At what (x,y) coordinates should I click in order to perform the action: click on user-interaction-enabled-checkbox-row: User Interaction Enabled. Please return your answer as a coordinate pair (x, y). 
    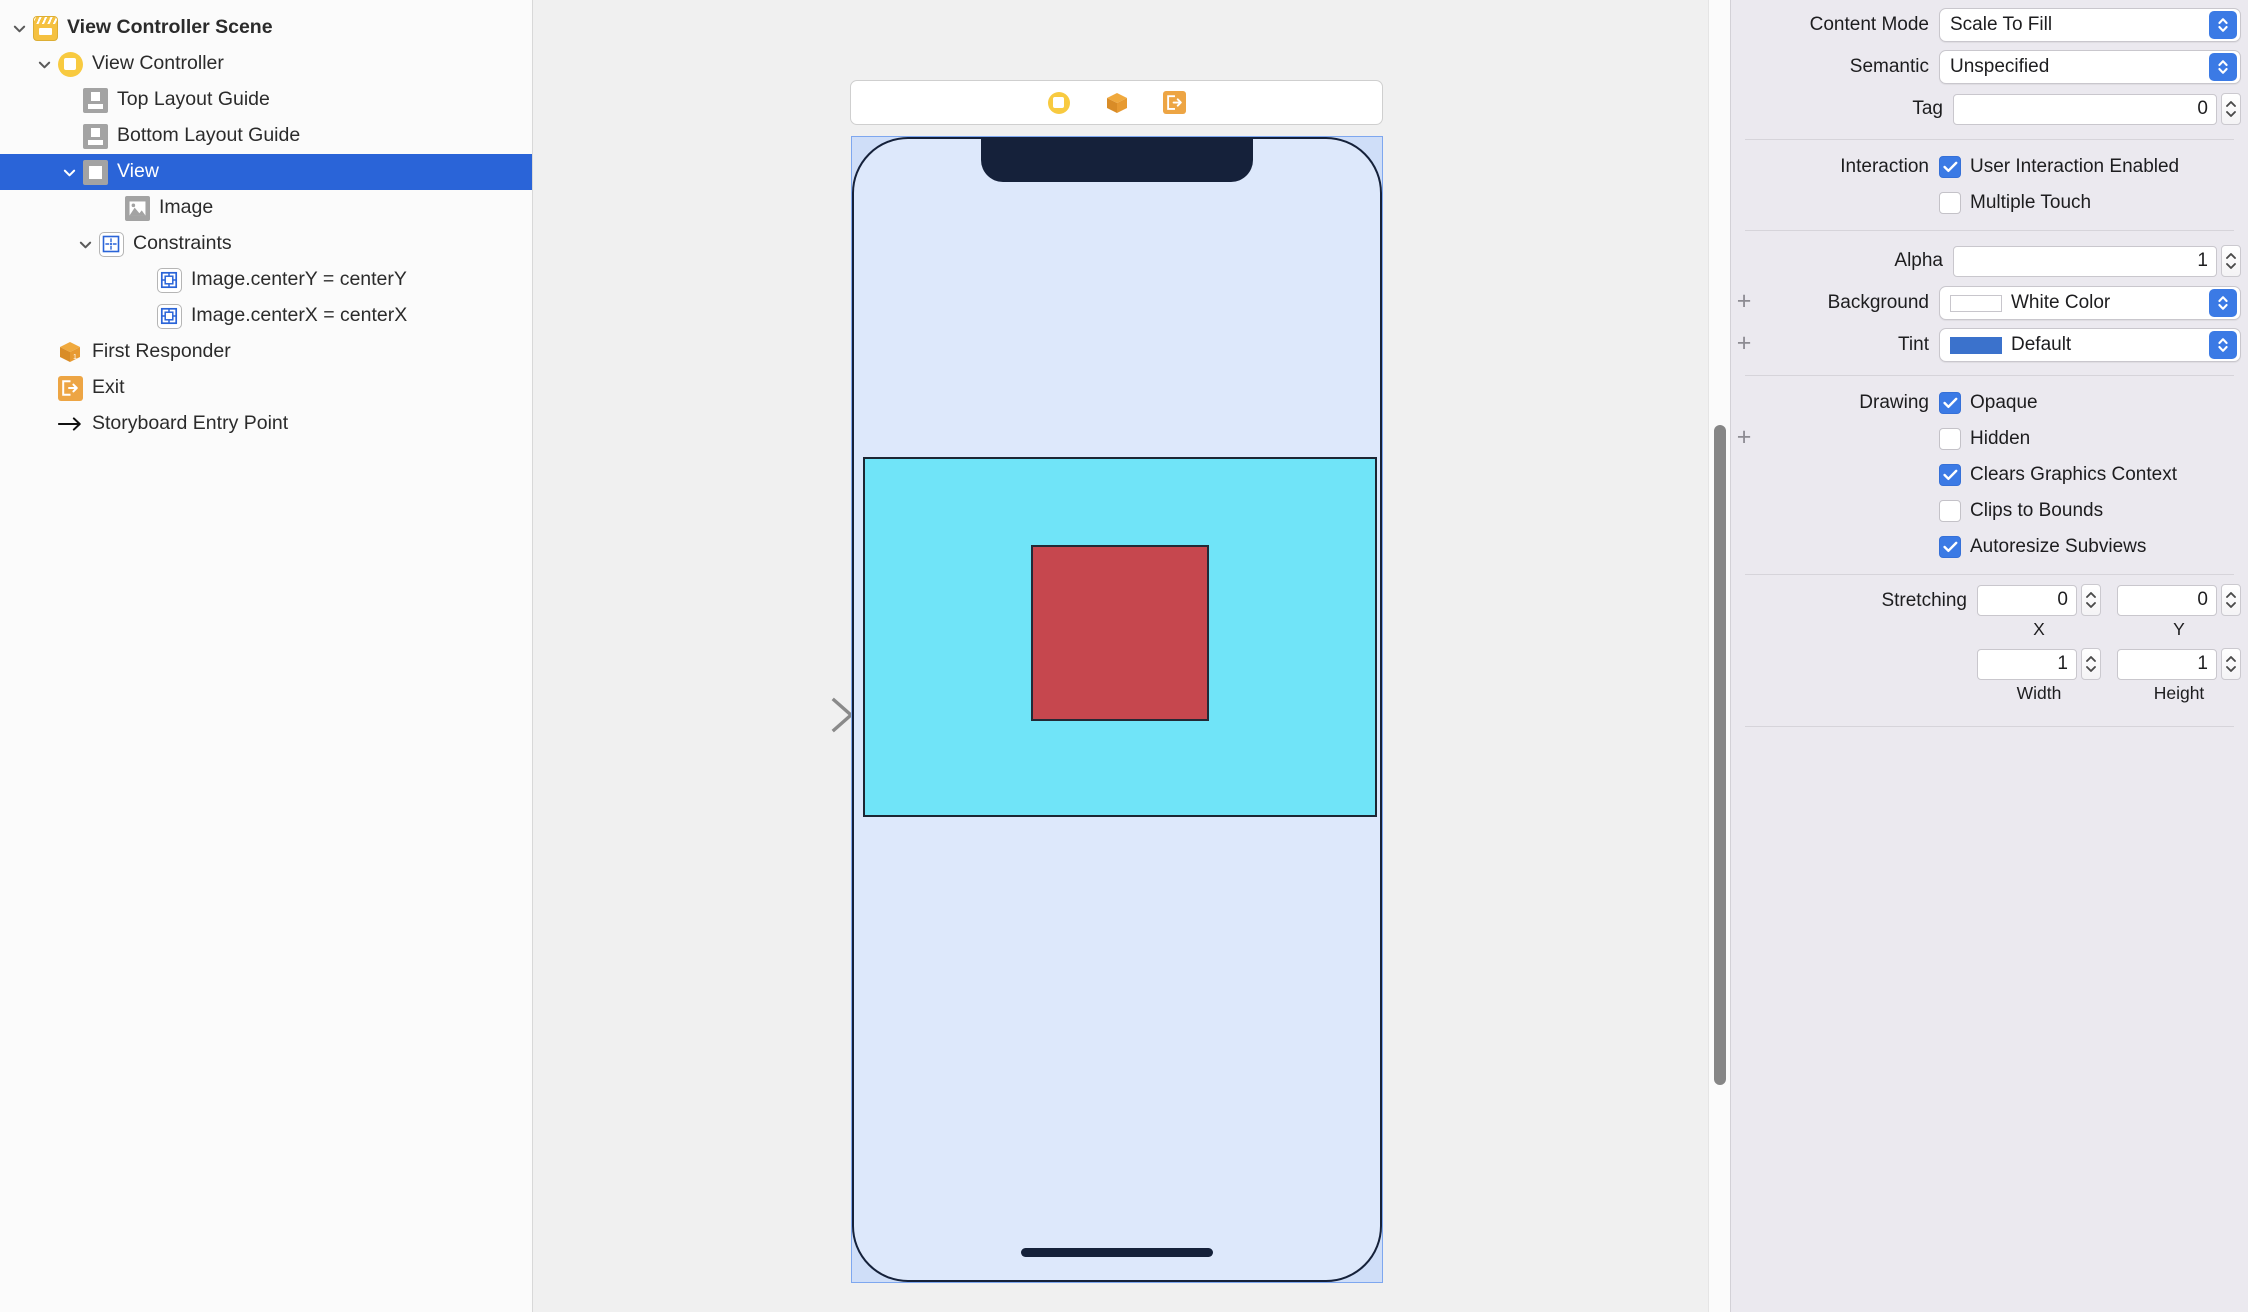
    Looking at the image, I should click on (2059, 167).